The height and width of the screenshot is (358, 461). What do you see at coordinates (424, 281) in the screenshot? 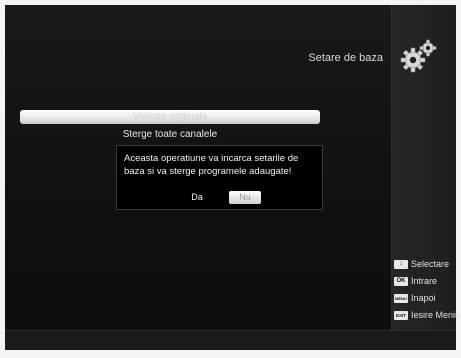
I see `help-label: Intrare` at bounding box center [424, 281].